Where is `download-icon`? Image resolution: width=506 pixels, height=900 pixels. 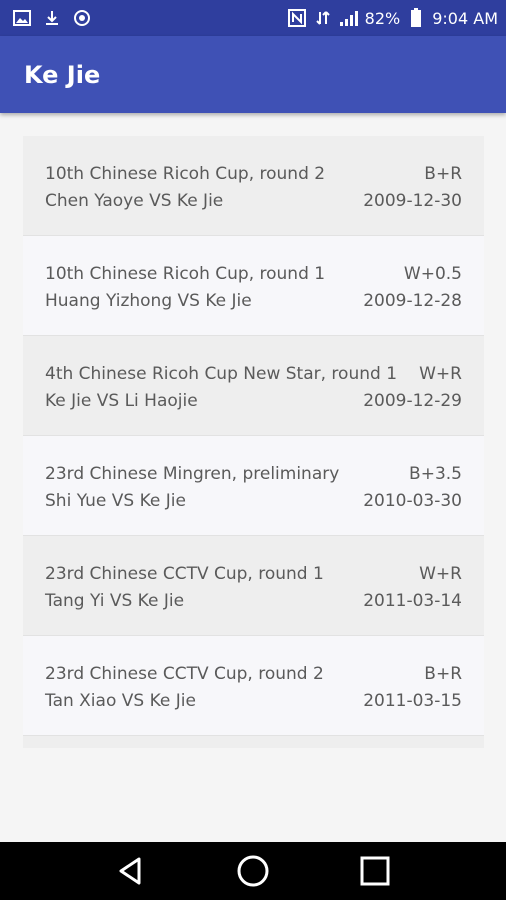 download-icon is located at coordinates (52, 18).